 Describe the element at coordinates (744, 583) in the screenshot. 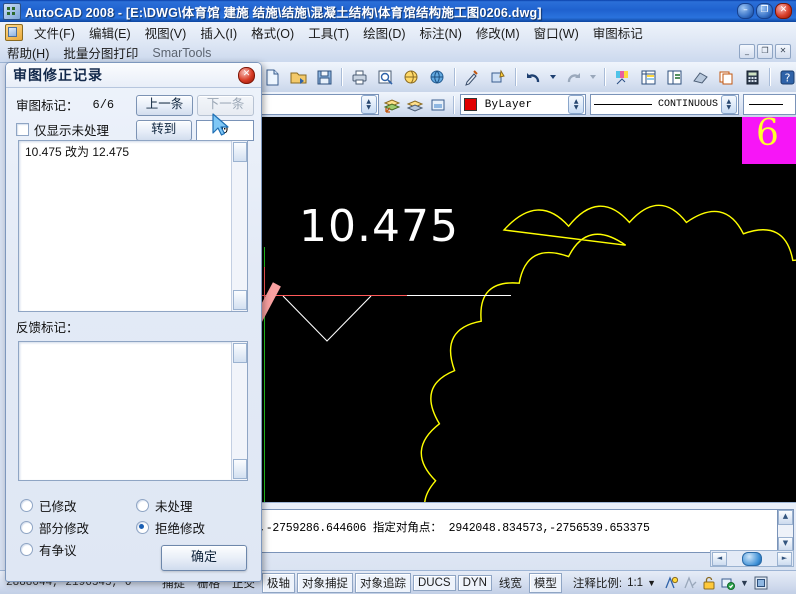

I see `tray-dropdown-icon: ▼` at that location.